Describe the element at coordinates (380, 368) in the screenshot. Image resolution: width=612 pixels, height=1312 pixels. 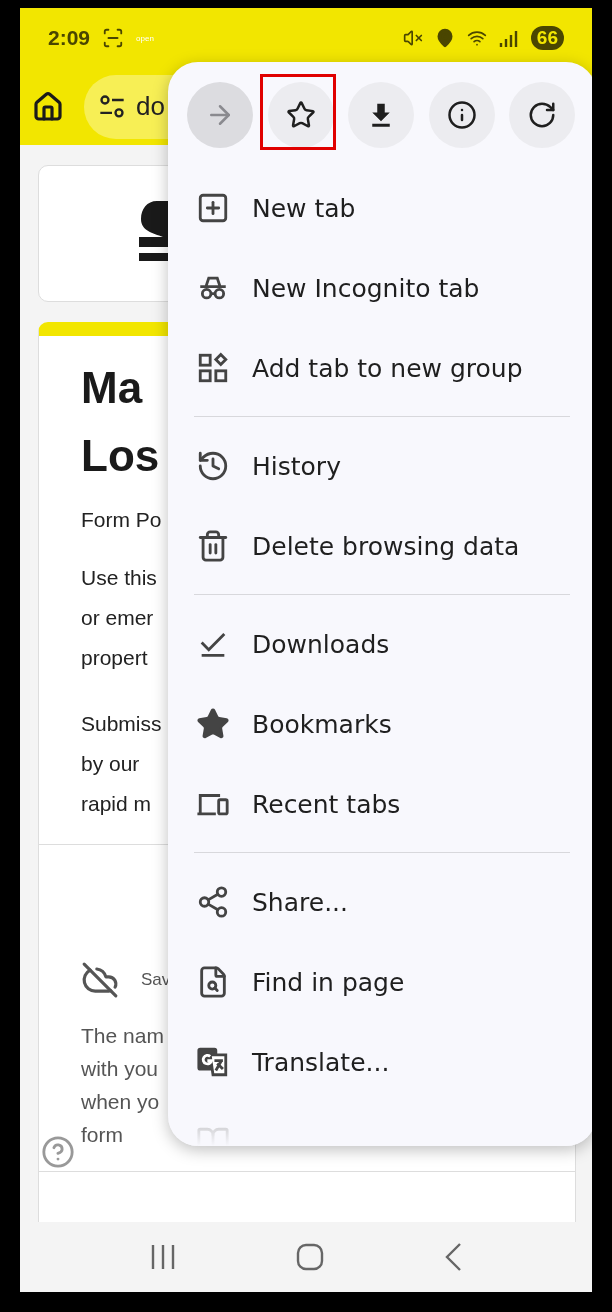
I see `menu-item: Add tab to new group` at that location.